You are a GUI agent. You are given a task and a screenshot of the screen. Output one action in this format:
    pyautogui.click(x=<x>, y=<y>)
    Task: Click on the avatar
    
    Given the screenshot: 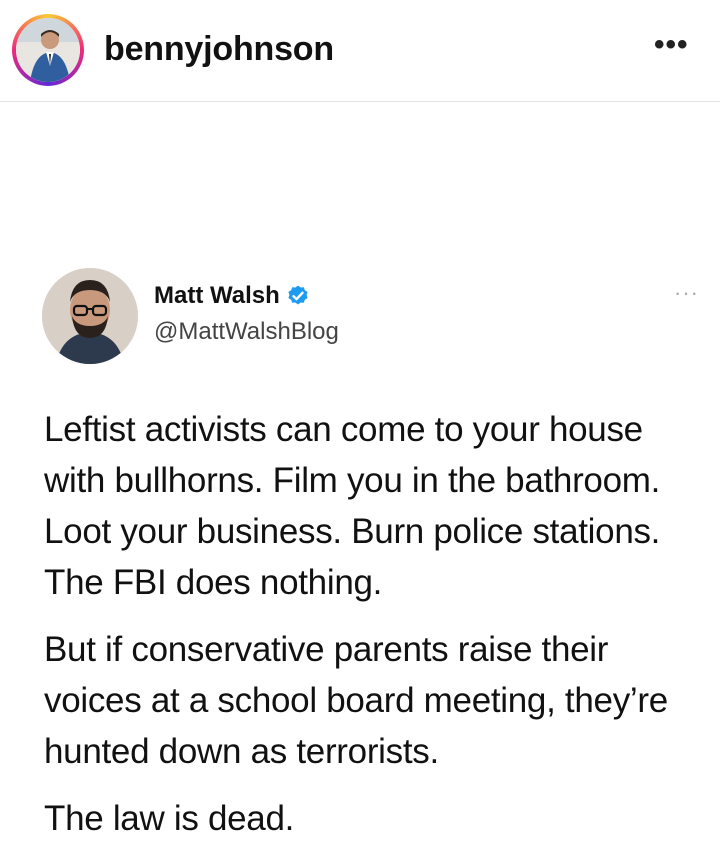 What is the action you would take?
    pyautogui.click(x=48, y=50)
    